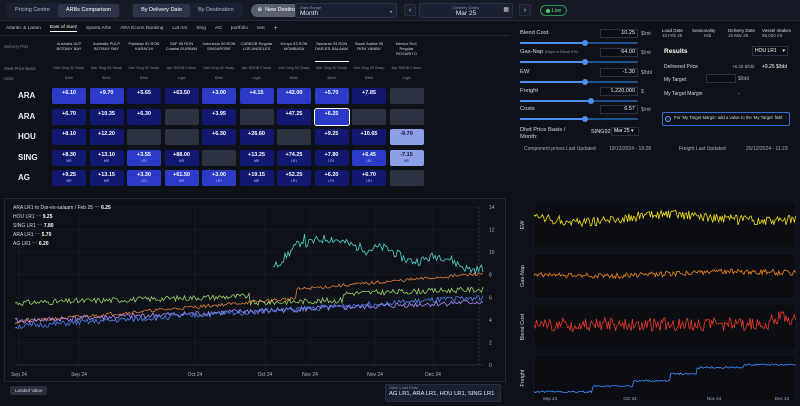 The width and height of the screenshot is (800, 406). Describe the element at coordinates (407, 48) in the screenshot. I see `column-header-9: Mexico RoC Regular ROSARITO` at that location.